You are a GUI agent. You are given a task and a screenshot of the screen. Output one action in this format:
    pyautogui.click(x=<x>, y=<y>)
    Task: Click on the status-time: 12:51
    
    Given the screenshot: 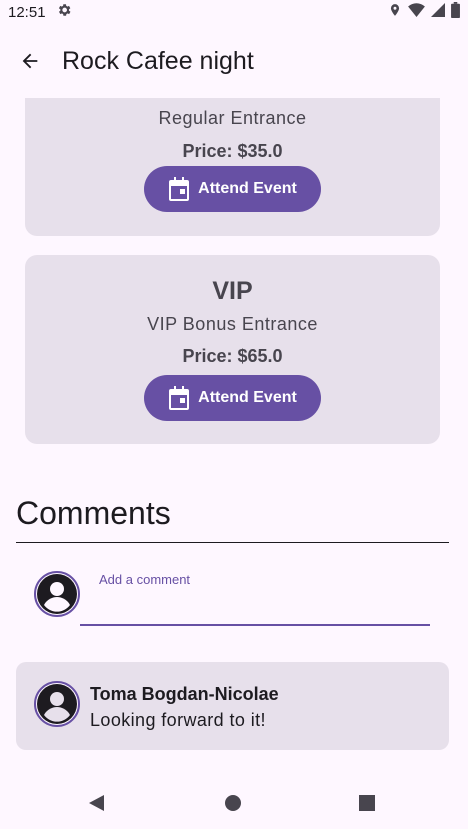 What is the action you would take?
    pyautogui.click(x=27, y=12)
    